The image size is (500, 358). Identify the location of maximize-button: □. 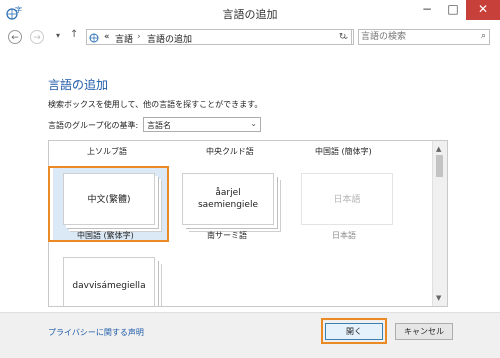
(453, 10).